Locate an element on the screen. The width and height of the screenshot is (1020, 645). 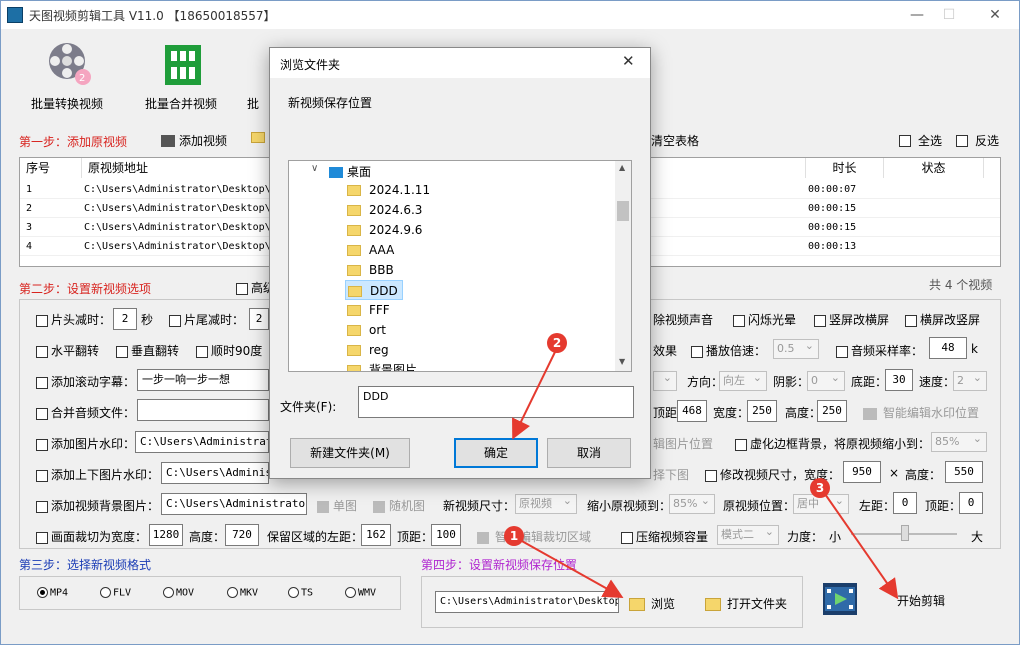
marker-1: 1 is located at coordinates (514, 536).